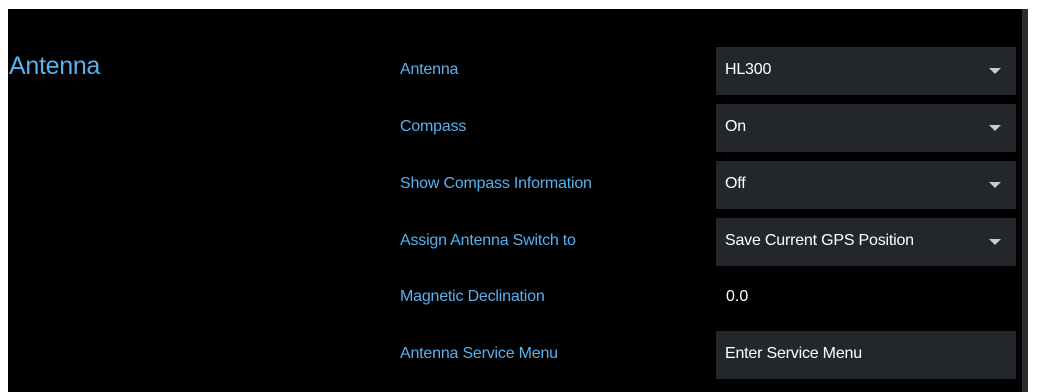 The image size is (1037, 392). Describe the element at coordinates (735, 183) in the screenshot. I see `show-compass-information-dropdown-value: Off` at that location.